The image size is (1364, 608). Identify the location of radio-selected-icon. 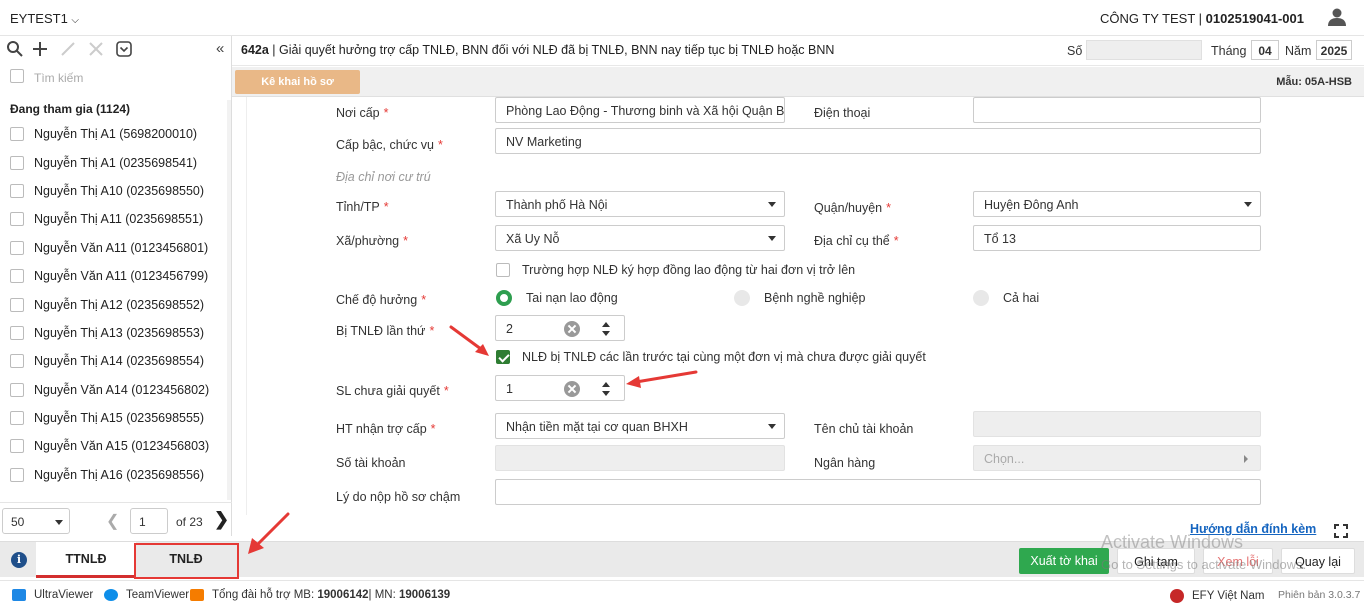
(504, 298).